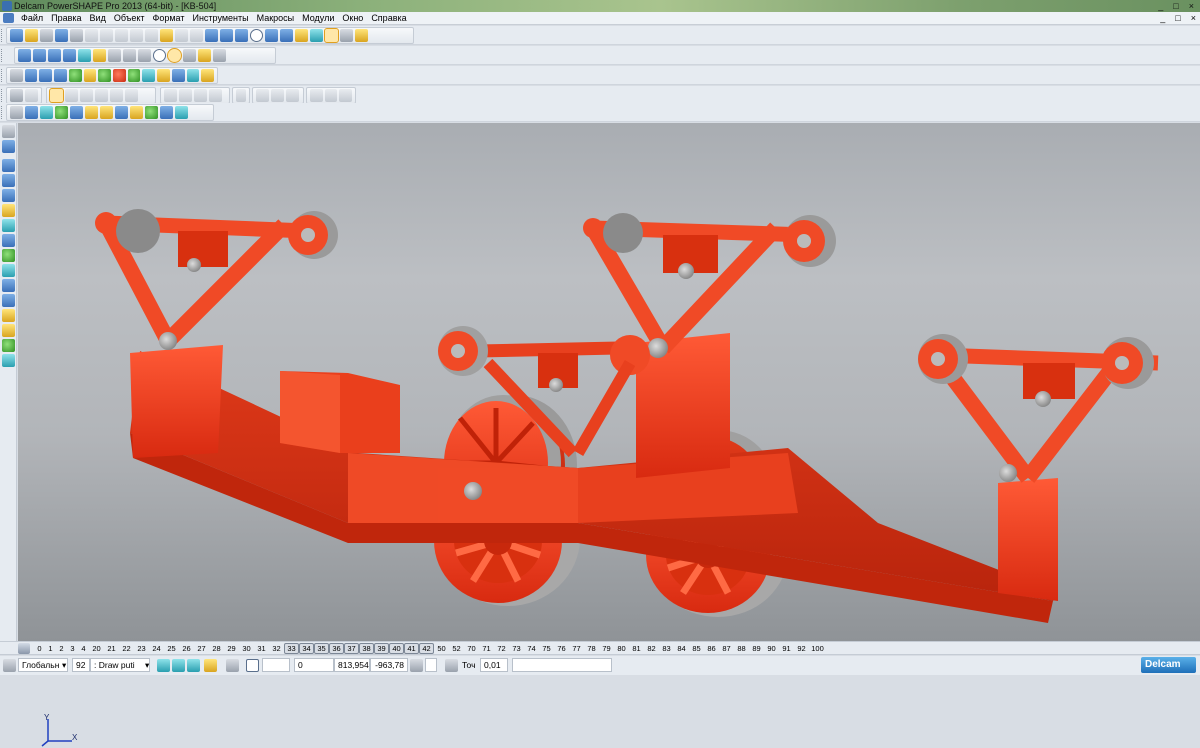  I want to click on copy-transform-icon, so click(91, 112).